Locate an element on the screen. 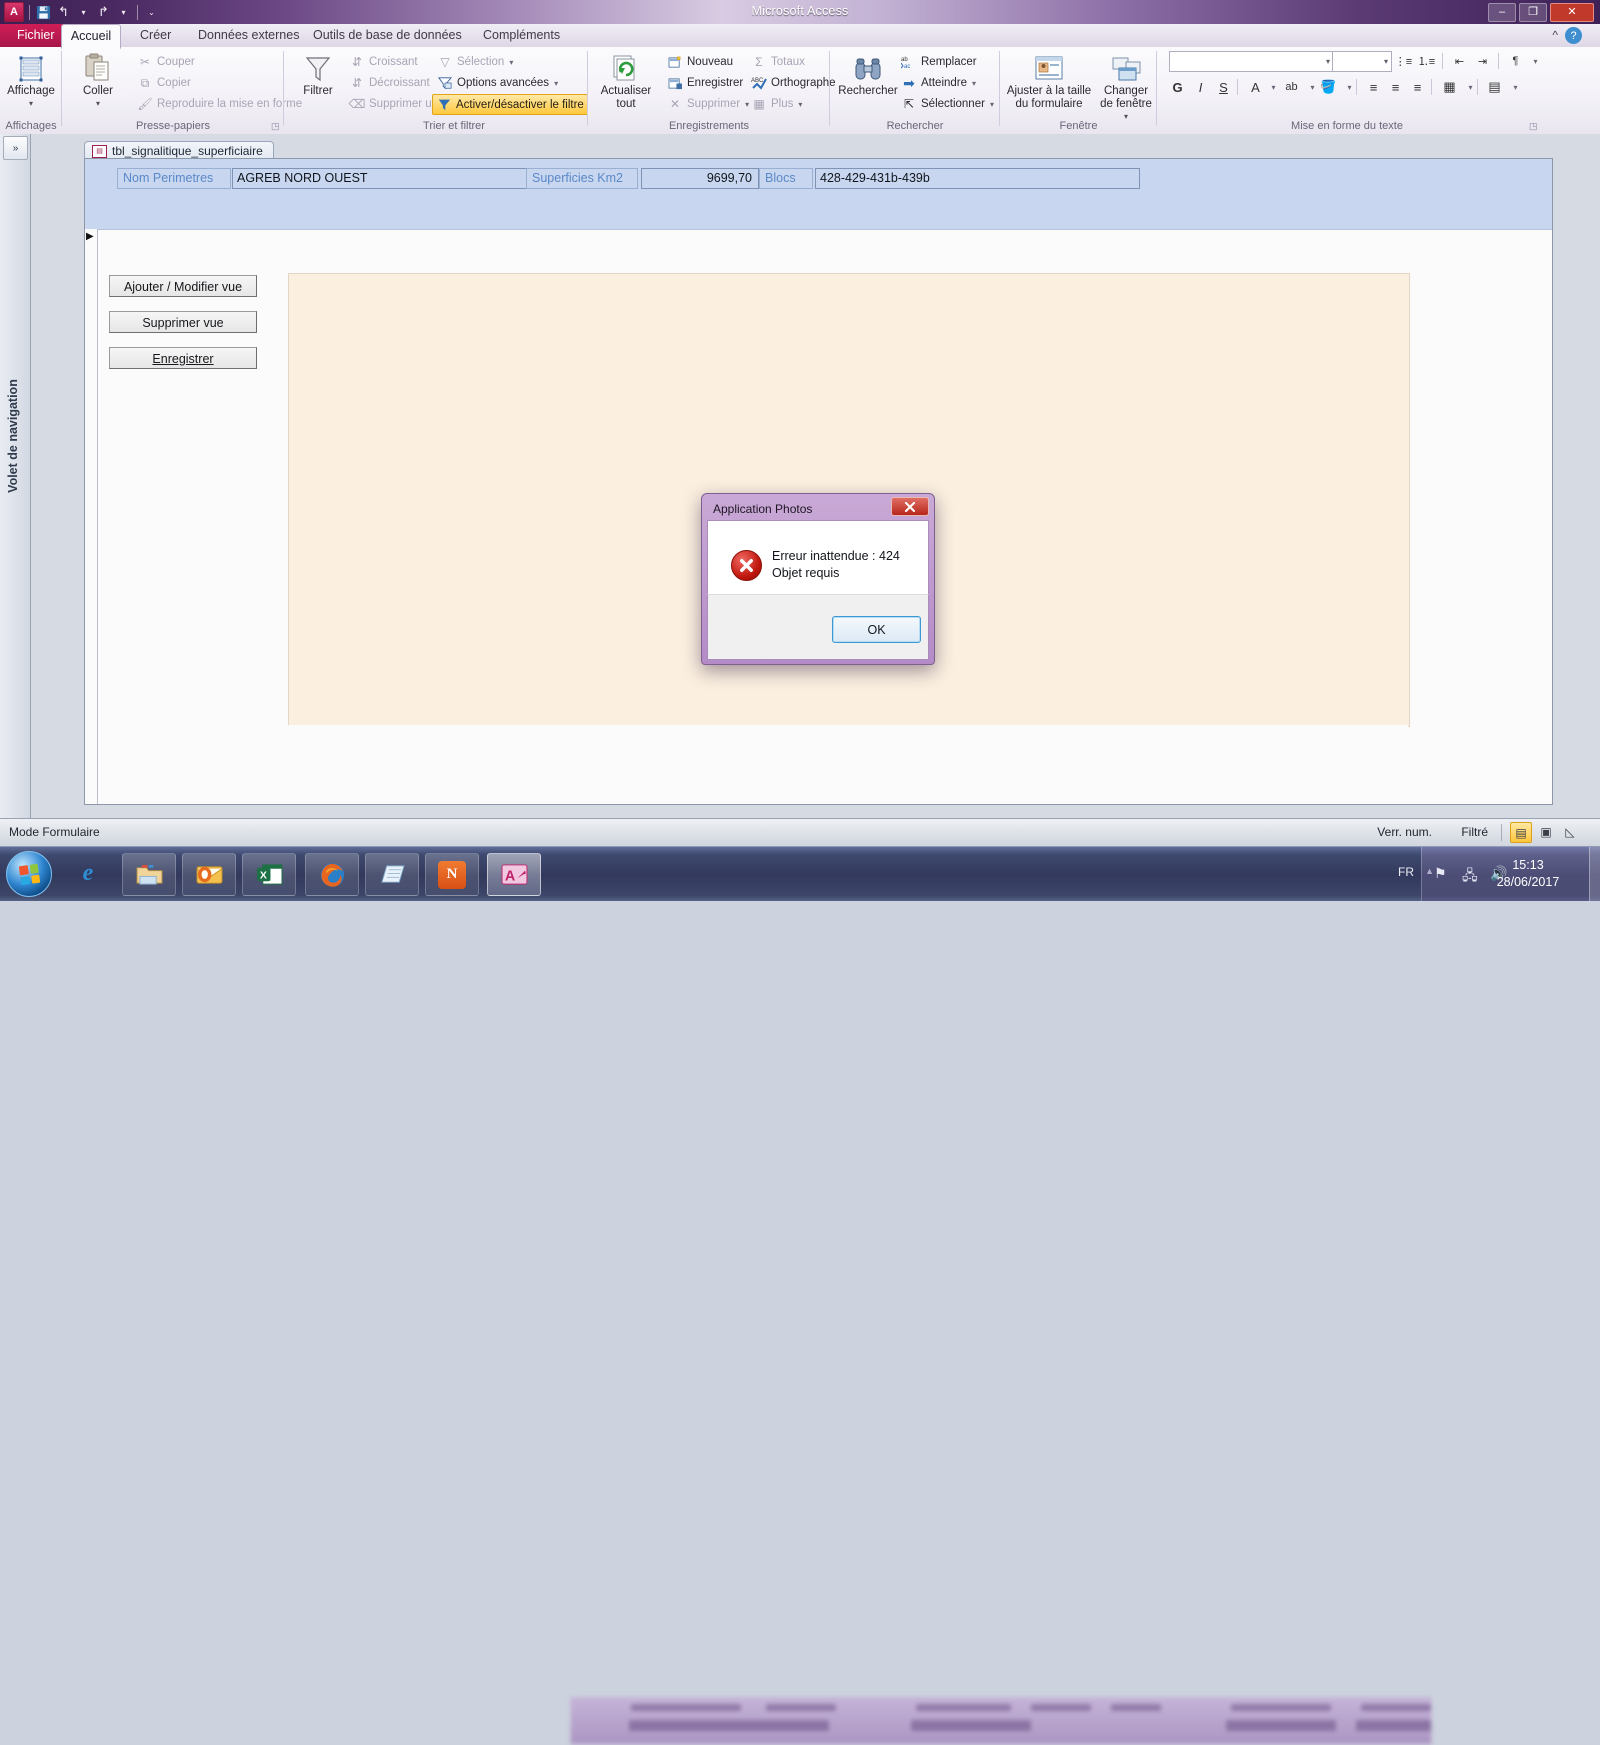 Image resolution: width=1600 pixels, height=1745 pixels. plus-button: ▦ Plus ▾ is located at coordinates (776, 104).